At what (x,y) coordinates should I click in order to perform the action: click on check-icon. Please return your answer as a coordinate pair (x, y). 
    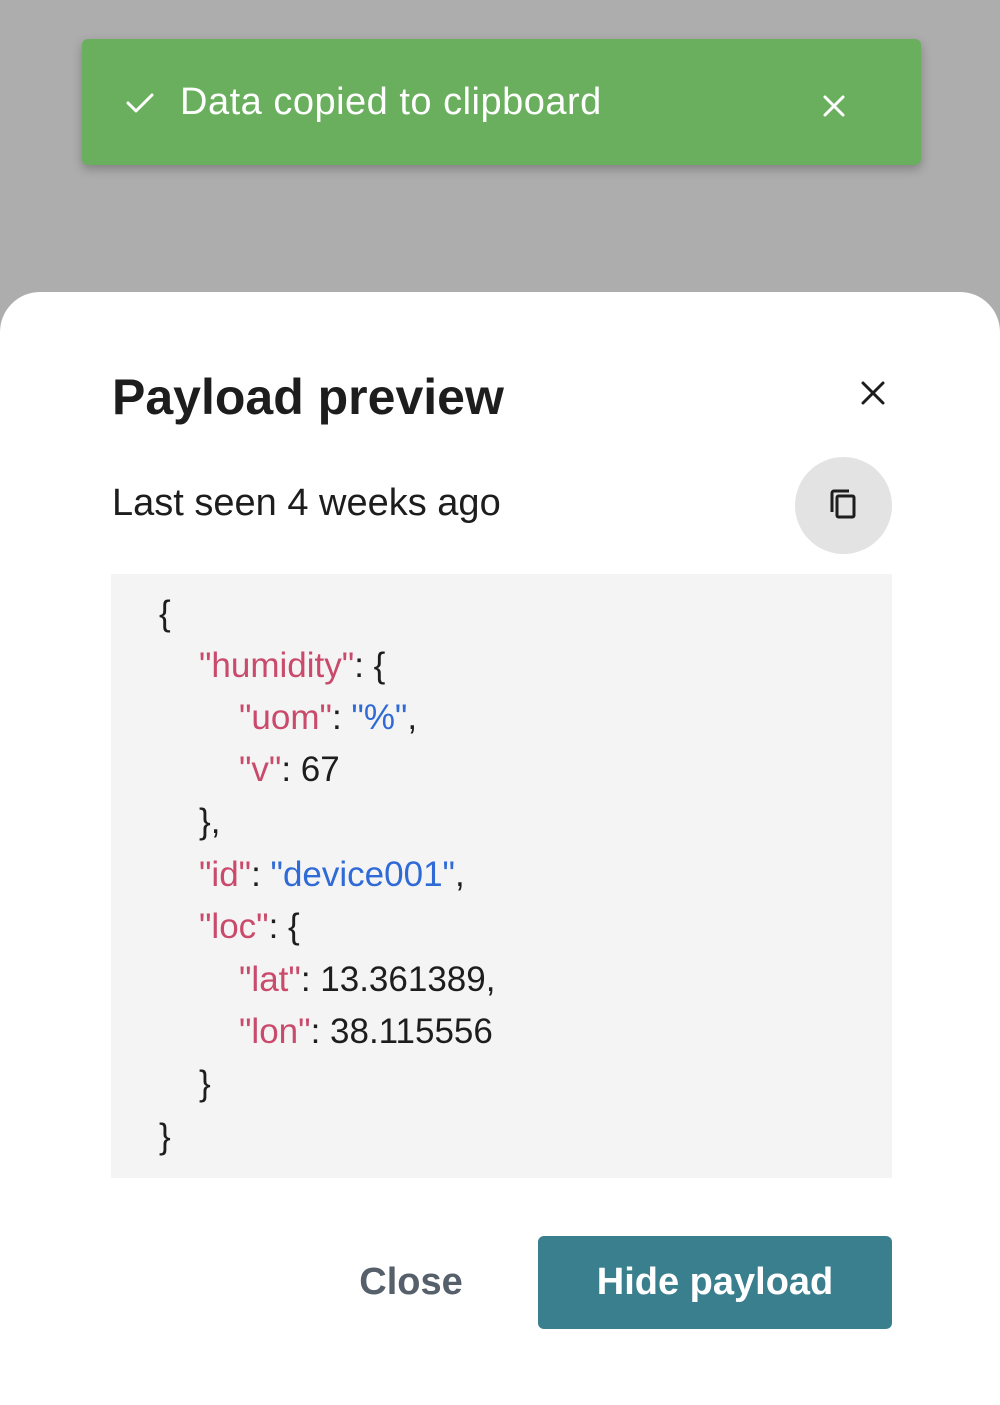
    Looking at the image, I should click on (140, 103).